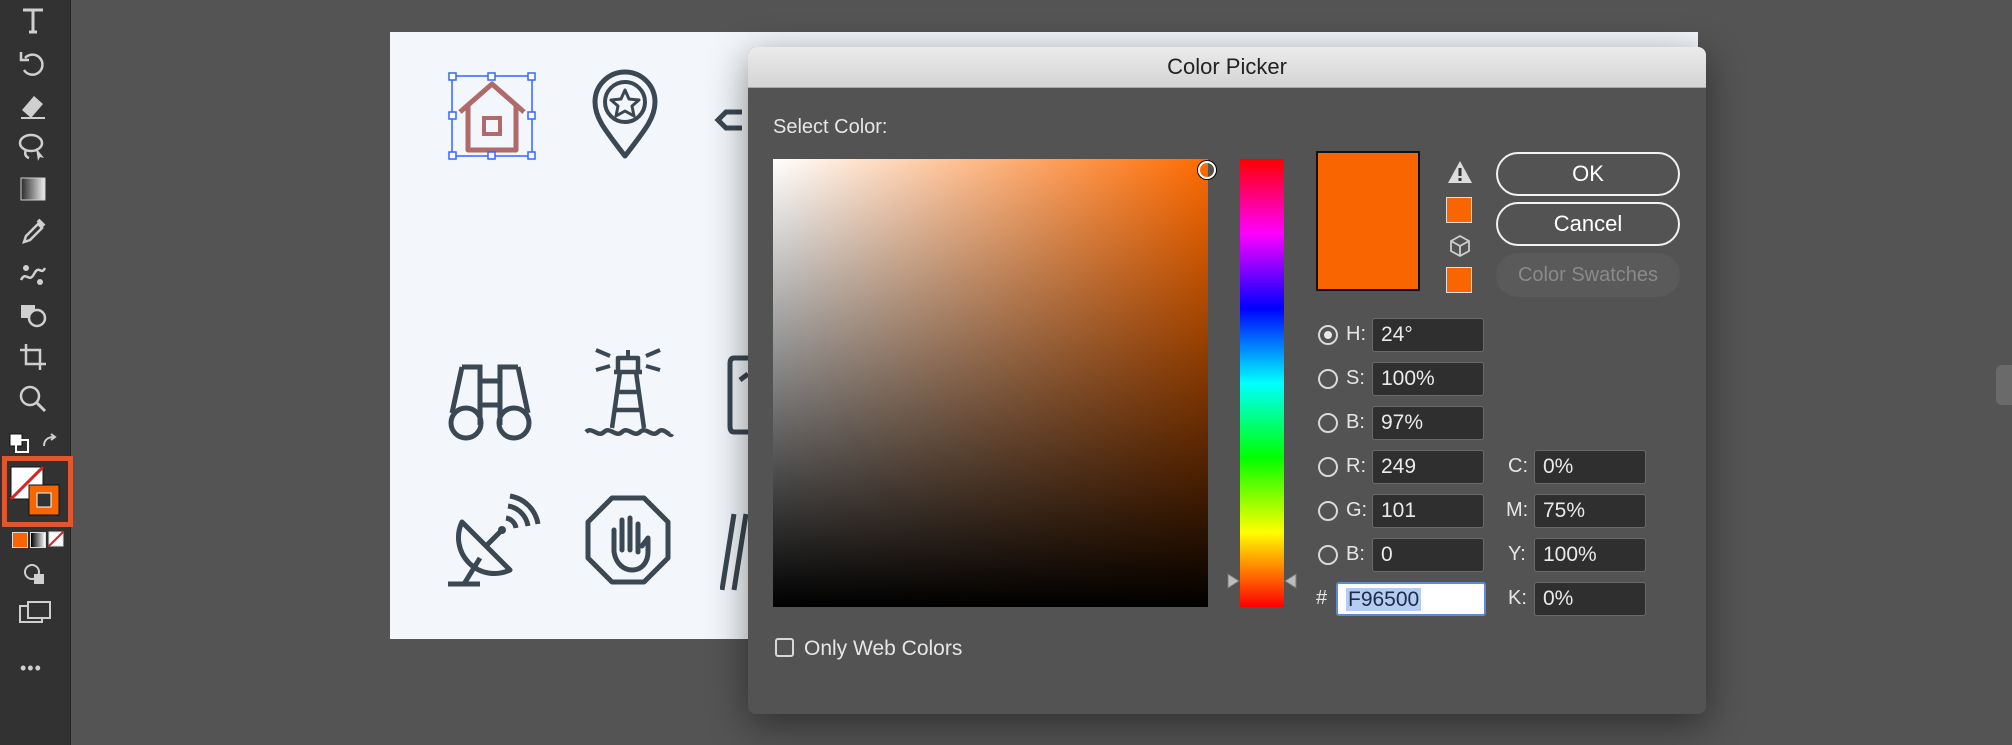  I want to click on blue-field: 0, so click(1428, 555).